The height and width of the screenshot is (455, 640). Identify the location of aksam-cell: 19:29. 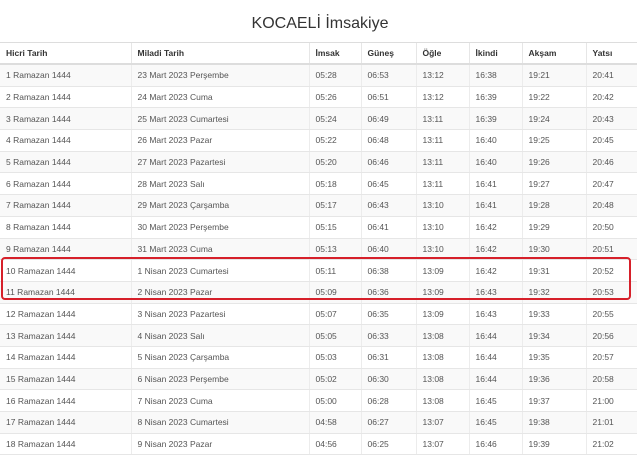
(553, 227).